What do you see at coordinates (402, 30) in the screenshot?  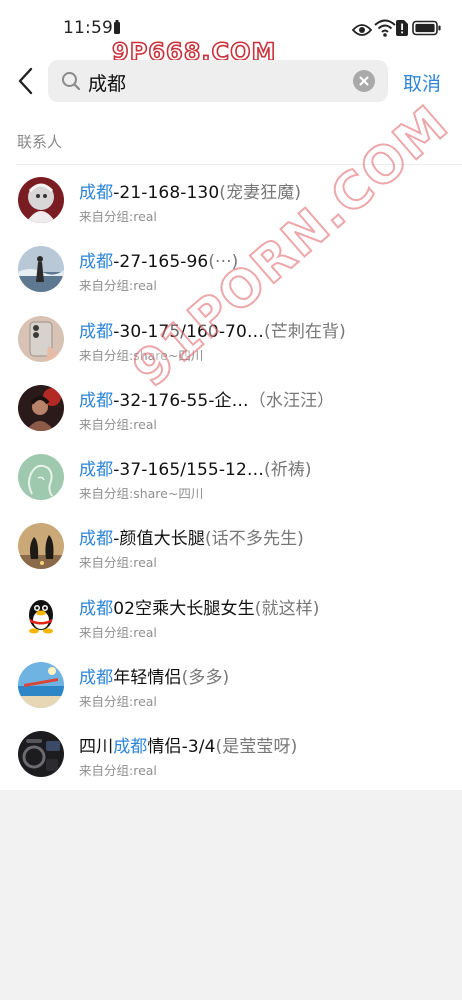 I see `sim-alert-icon` at bounding box center [402, 30].